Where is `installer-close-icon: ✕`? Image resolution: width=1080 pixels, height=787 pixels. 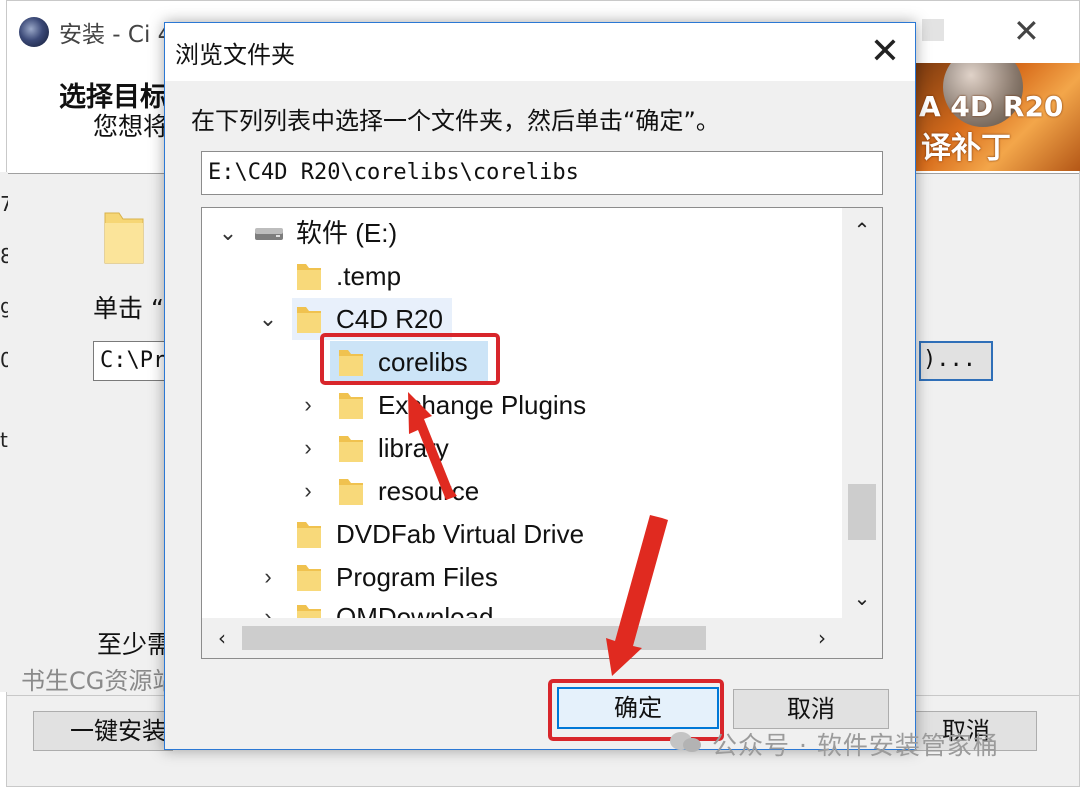
installer-close-icon: ✕ is located at coordinates (1026, 31).